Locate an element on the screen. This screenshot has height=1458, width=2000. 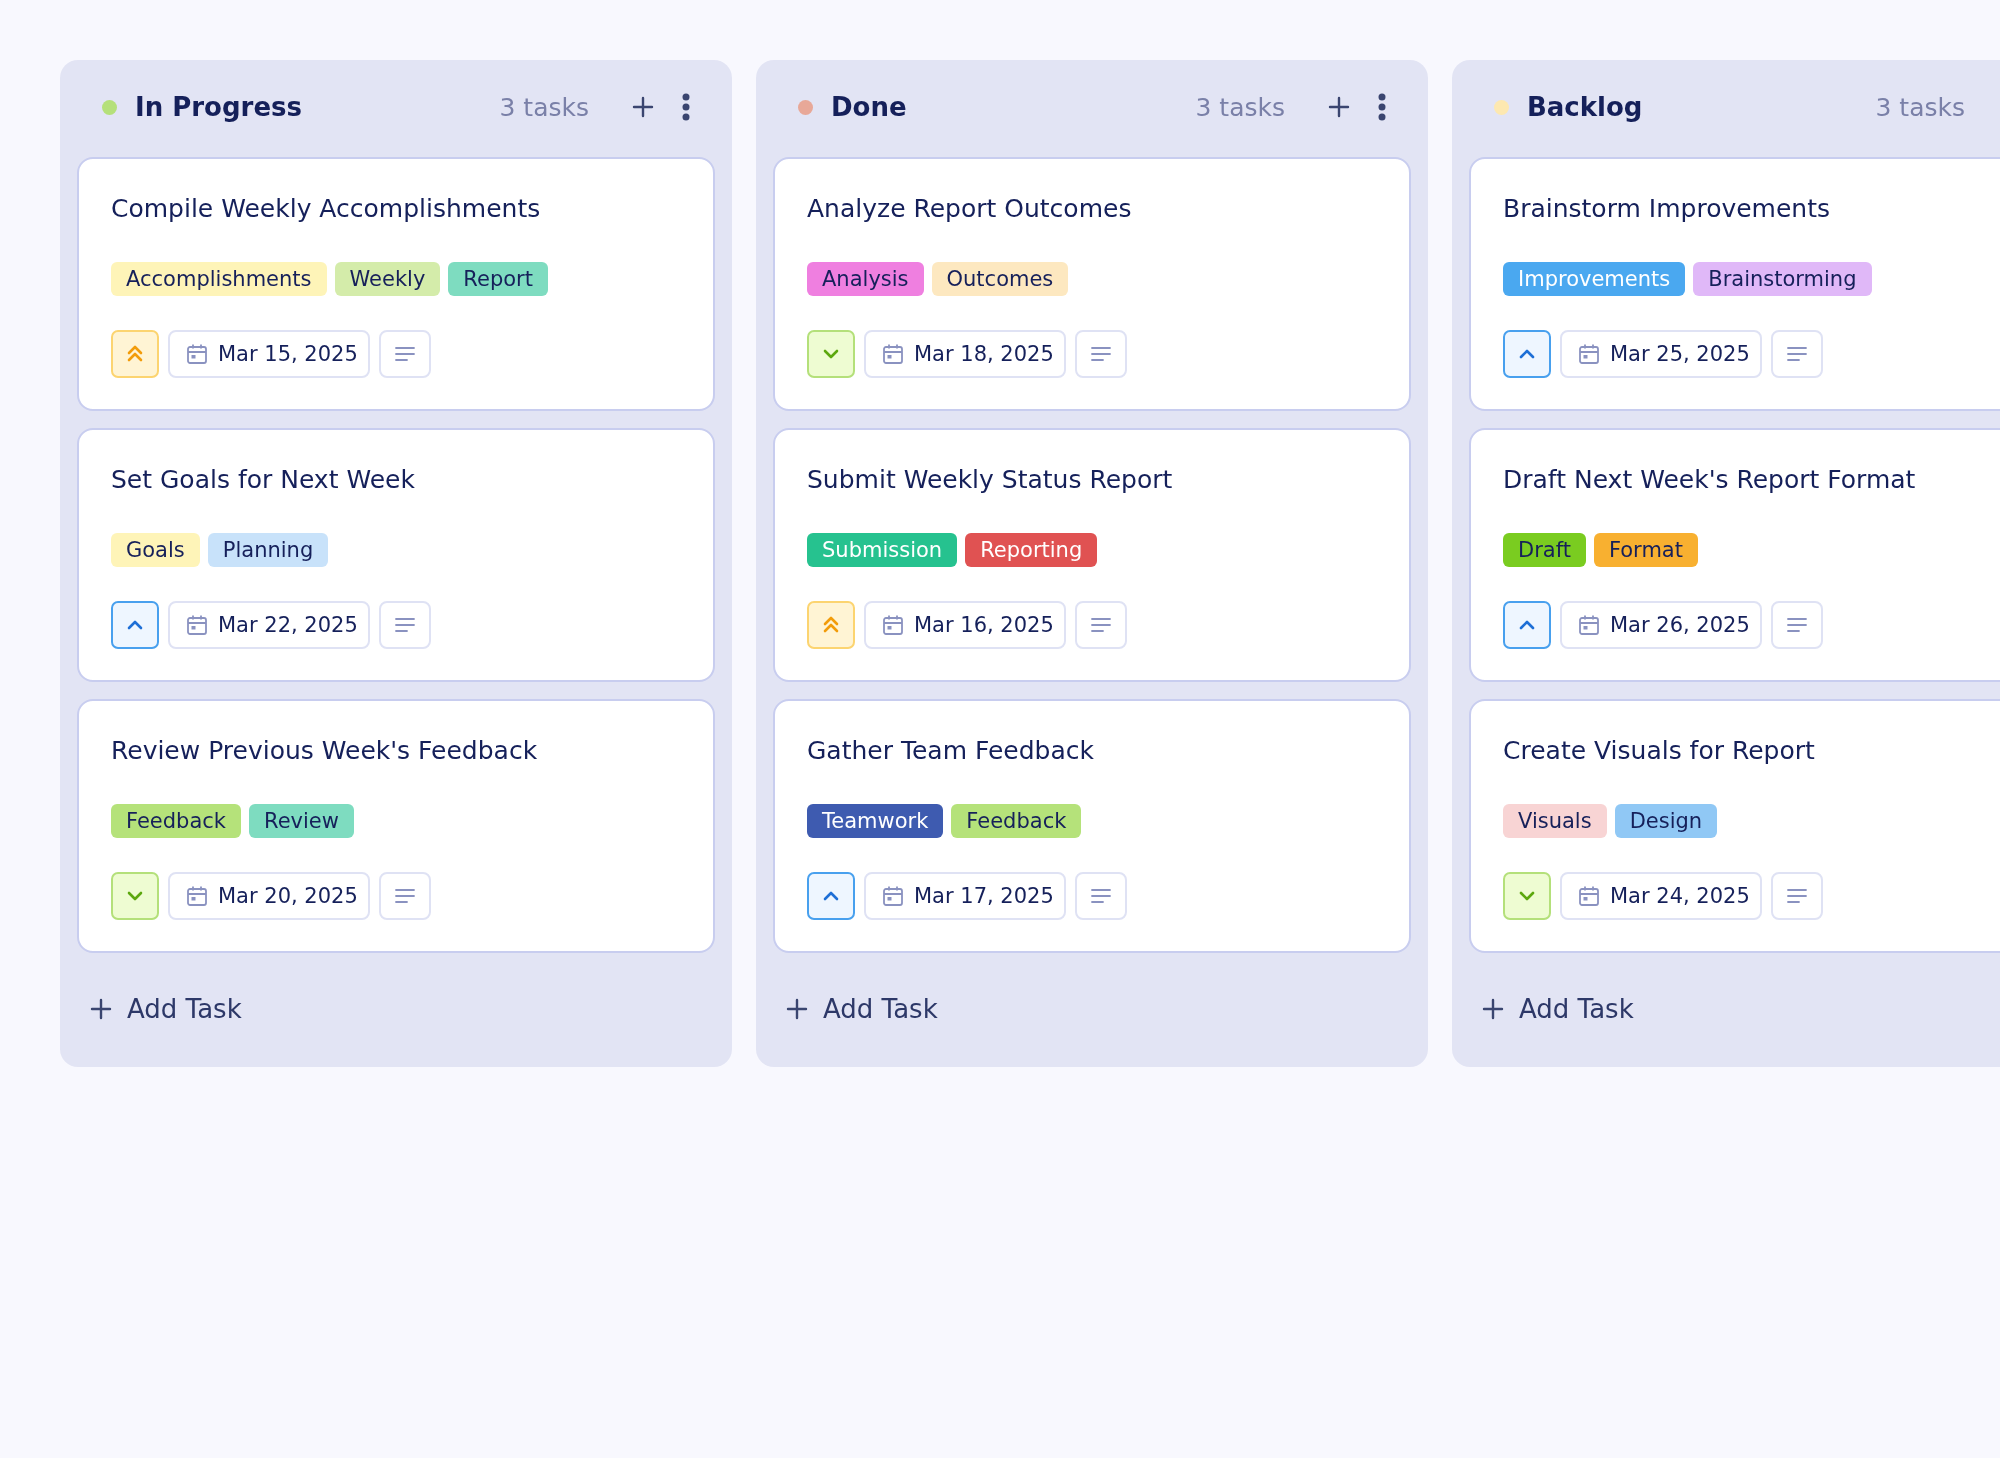
tag-label: Visuals is located at coordinates (1555, 821).